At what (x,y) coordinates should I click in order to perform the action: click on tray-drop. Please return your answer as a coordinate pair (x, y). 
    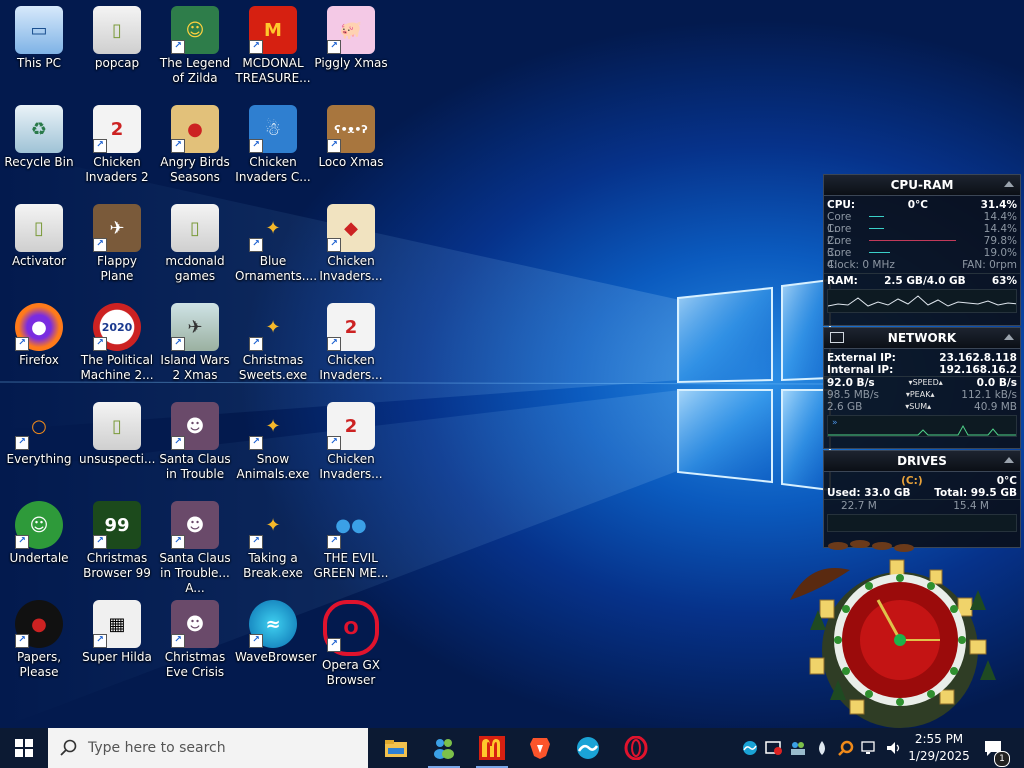
    Looking at the image, I should click on (822, 748).